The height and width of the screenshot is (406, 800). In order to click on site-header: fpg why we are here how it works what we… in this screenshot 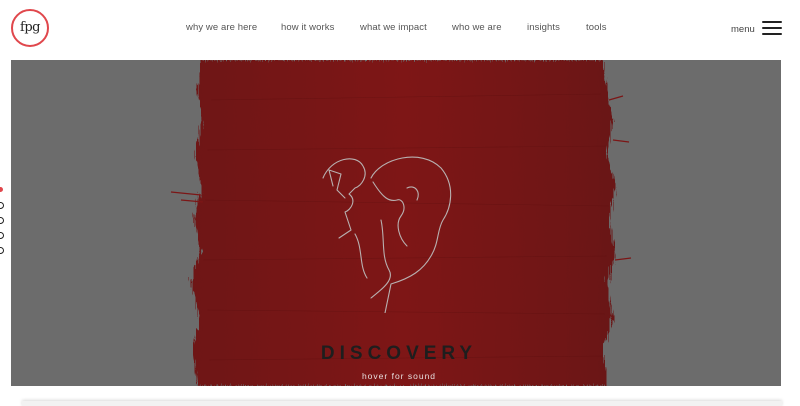, I will do `click(400, 29)`.